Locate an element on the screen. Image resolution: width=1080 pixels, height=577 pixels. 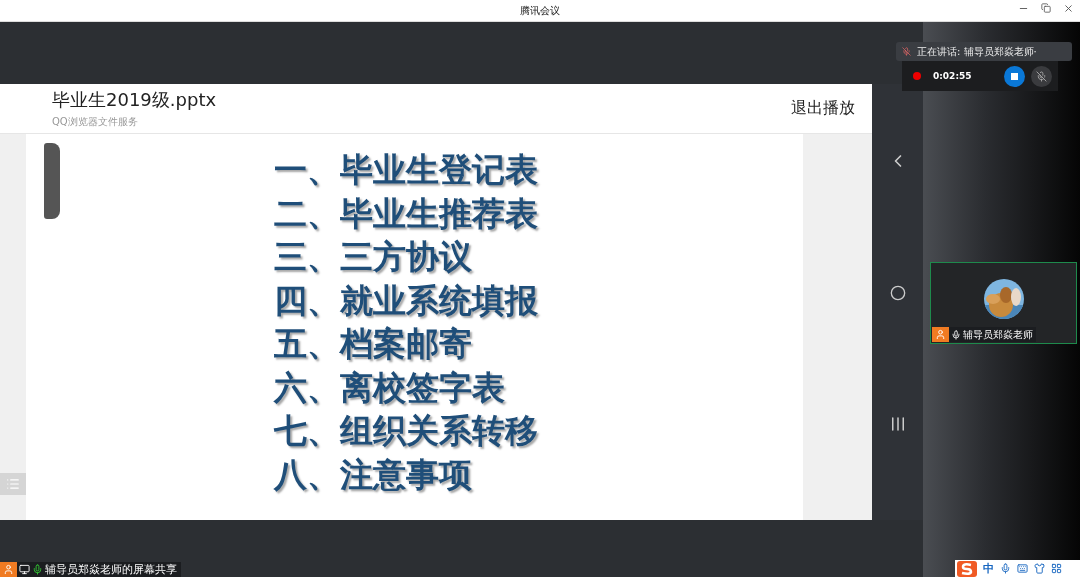
microphone-button is located at coordinates (1041, 76).